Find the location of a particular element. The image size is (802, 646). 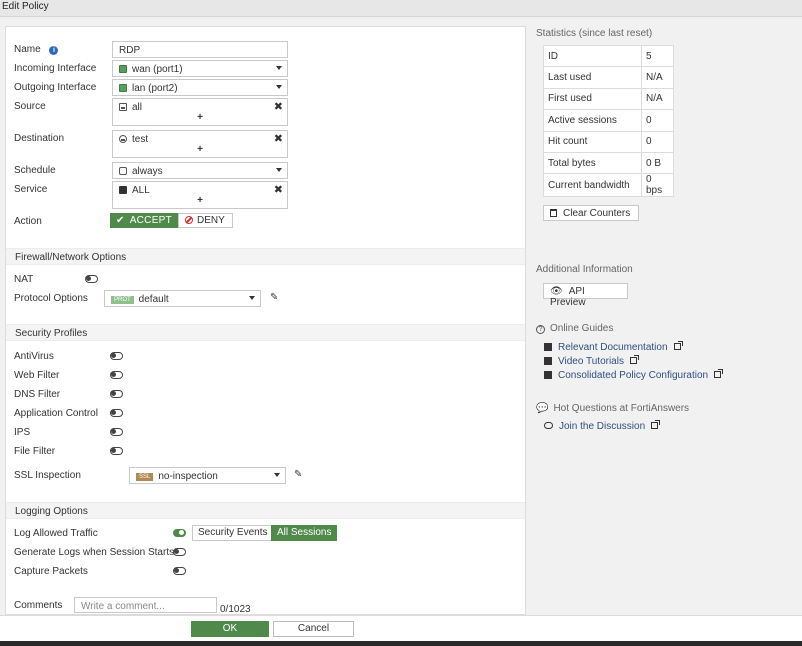

info-icon: i is located at coordinates (54, 50).